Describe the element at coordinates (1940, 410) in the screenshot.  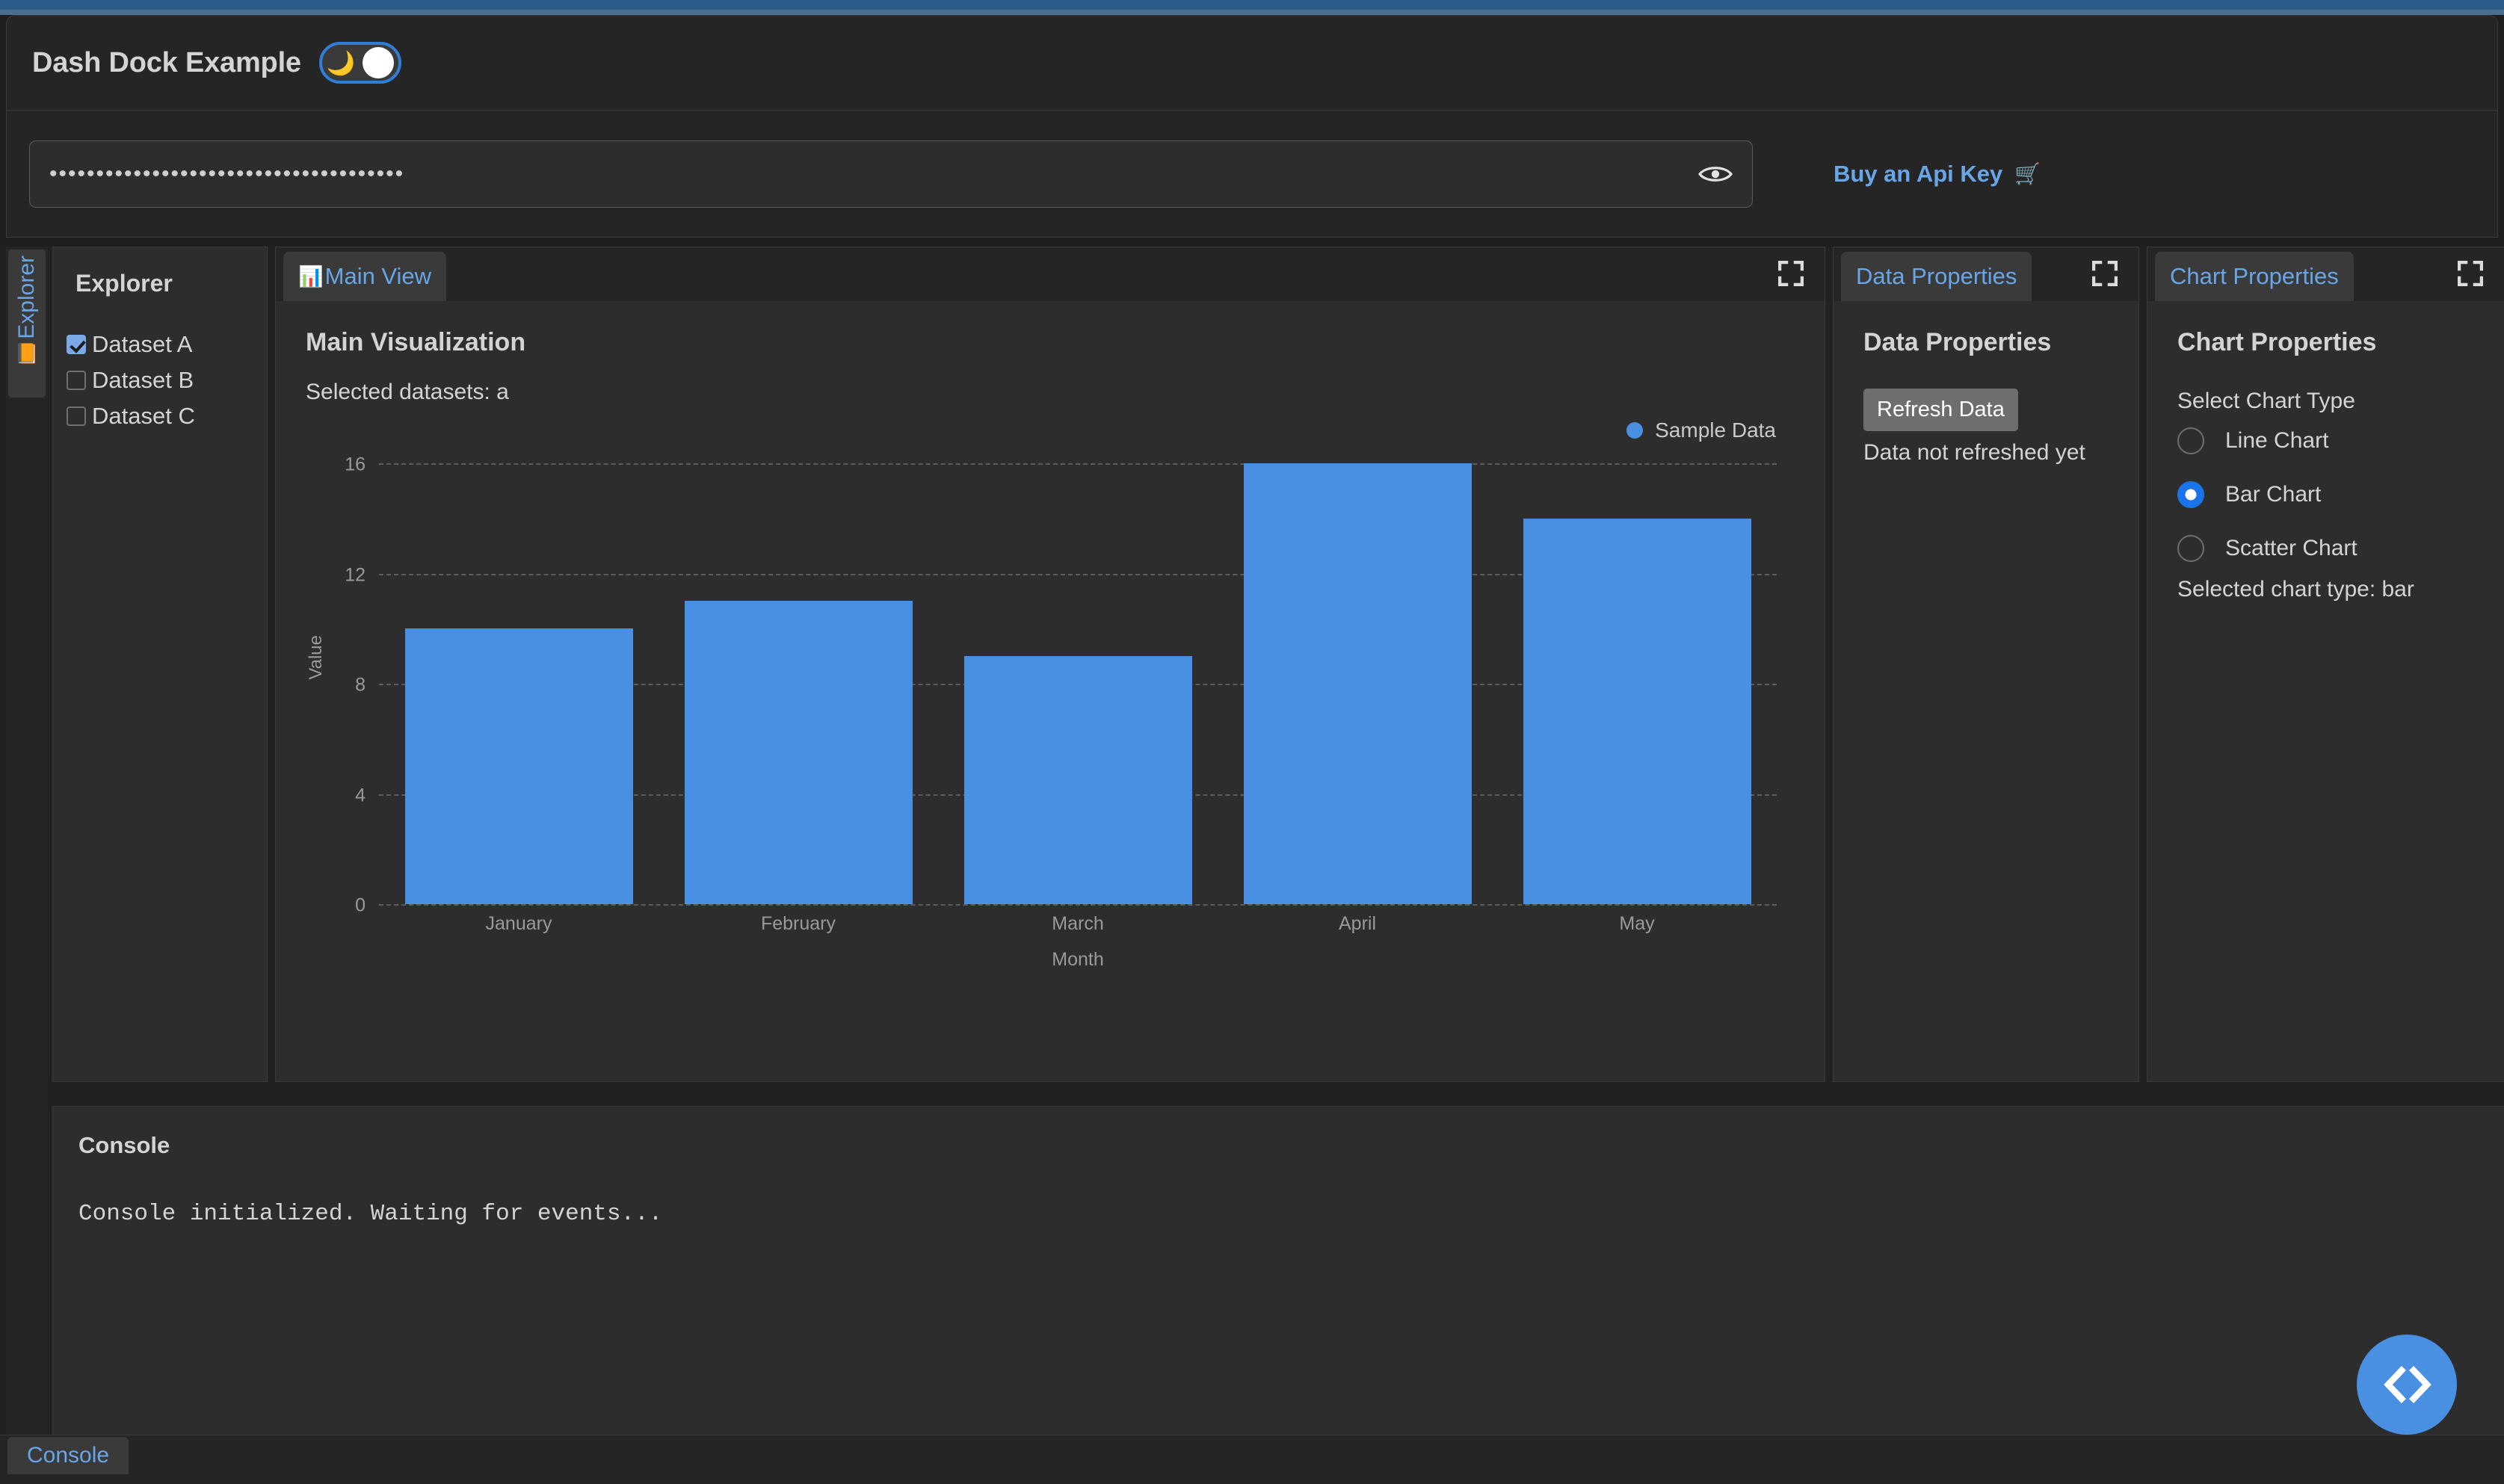
I see `refresh-data-button: Refresh Data` at that location.